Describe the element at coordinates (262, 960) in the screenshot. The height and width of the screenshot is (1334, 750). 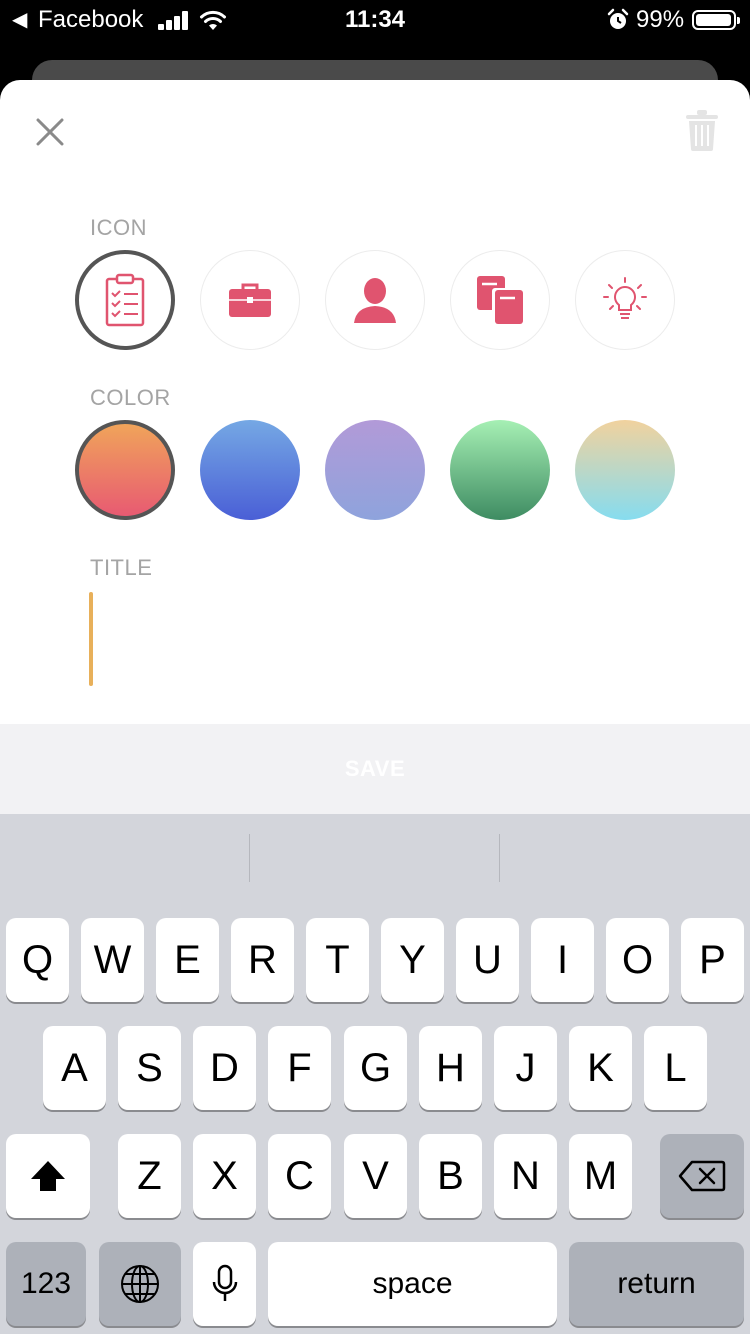
I see `key-r: R` at that location.